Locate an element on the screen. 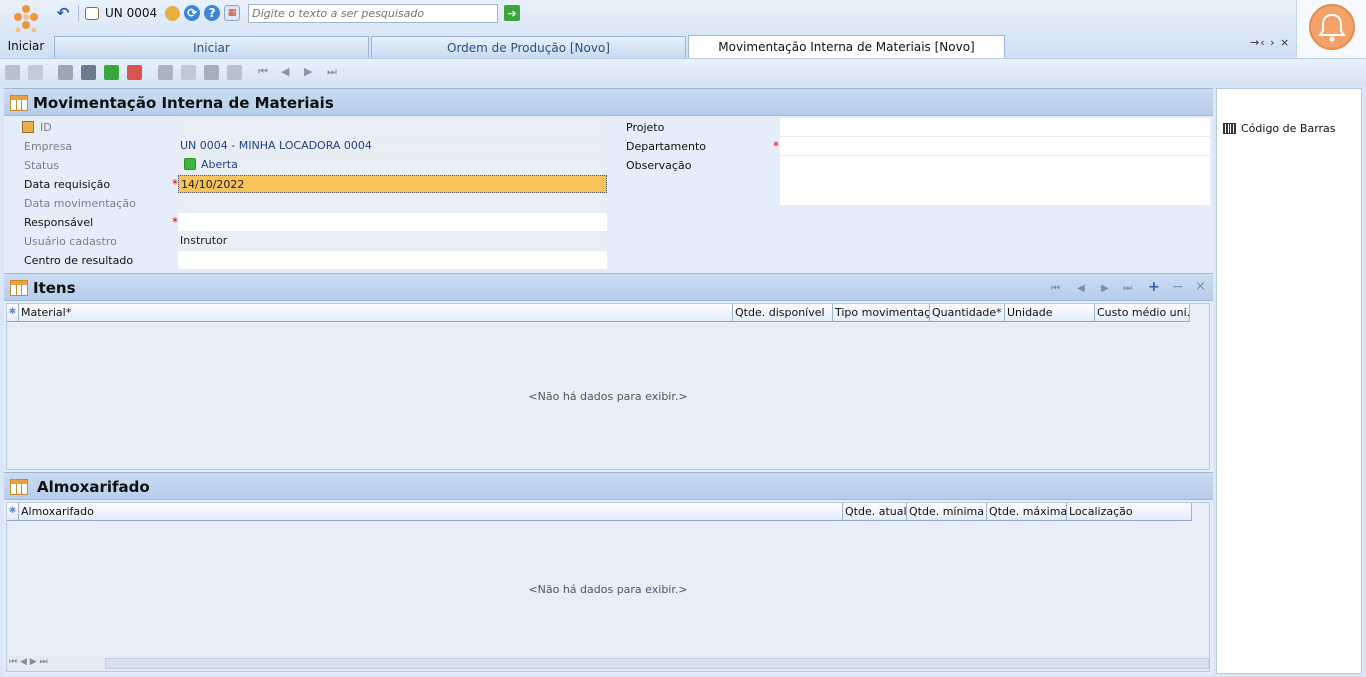 This screenshot has width=1366, height=677. departamento-label: Departamento is located at coordinates (666, 146).